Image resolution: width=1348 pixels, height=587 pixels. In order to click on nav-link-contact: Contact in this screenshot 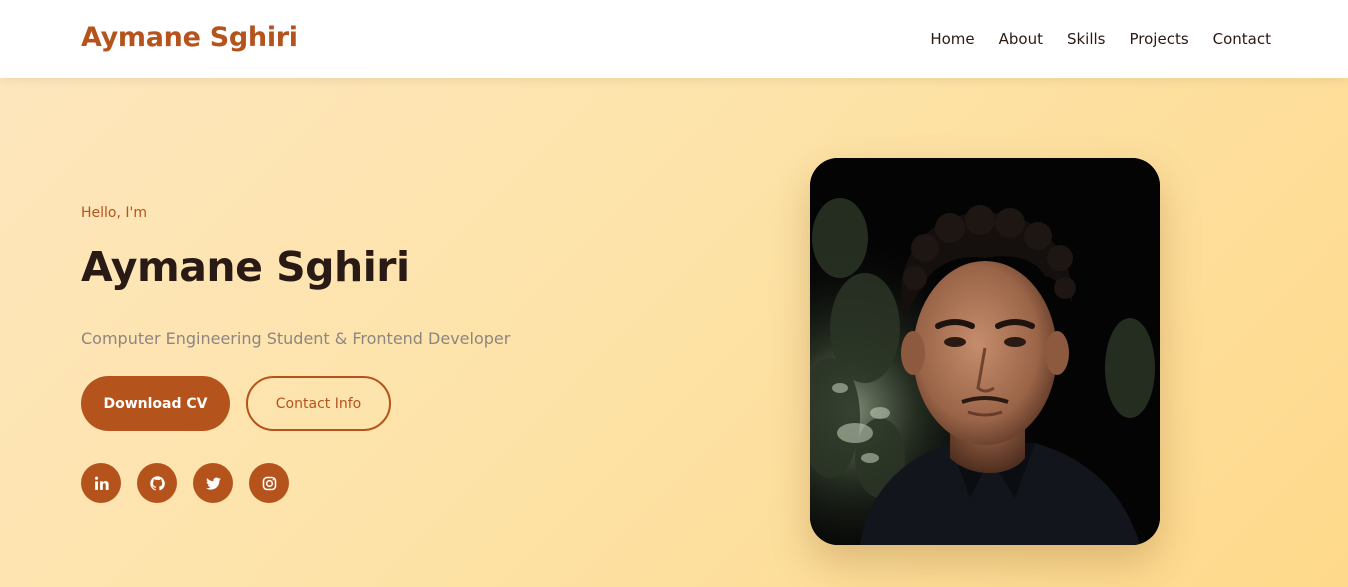, I will do `click(1242, 39)`.